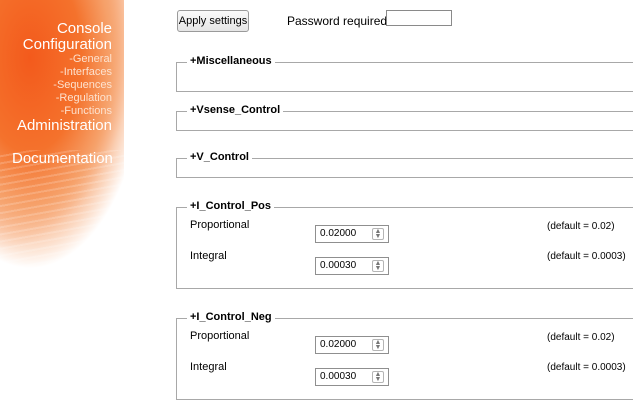  Describe the element at coordinates (404, 73) in the screenshot. I see `section-miscellaneous: +Miscellaneous` at that location.